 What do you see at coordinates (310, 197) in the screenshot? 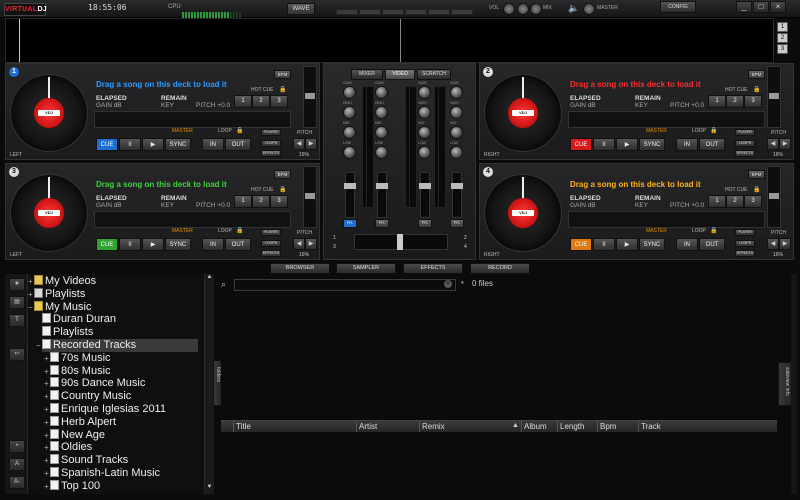
I see `pitch-slider` at bounding box center [310, 197].